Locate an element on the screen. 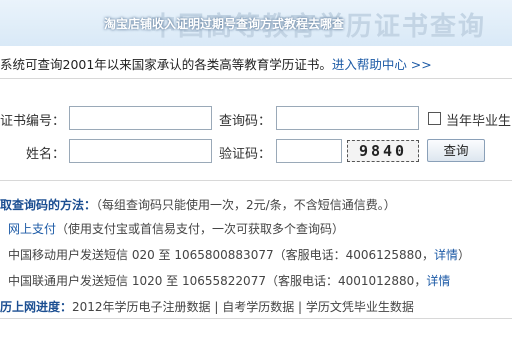 The image size is (512, 340). help-center-link: 进入帮助中心 >> is located at coordinates (382, 64).